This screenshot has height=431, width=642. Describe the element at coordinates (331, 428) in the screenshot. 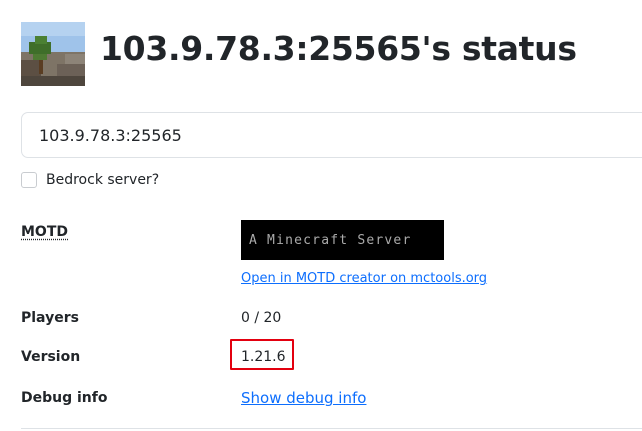

I see `divider` at that location.